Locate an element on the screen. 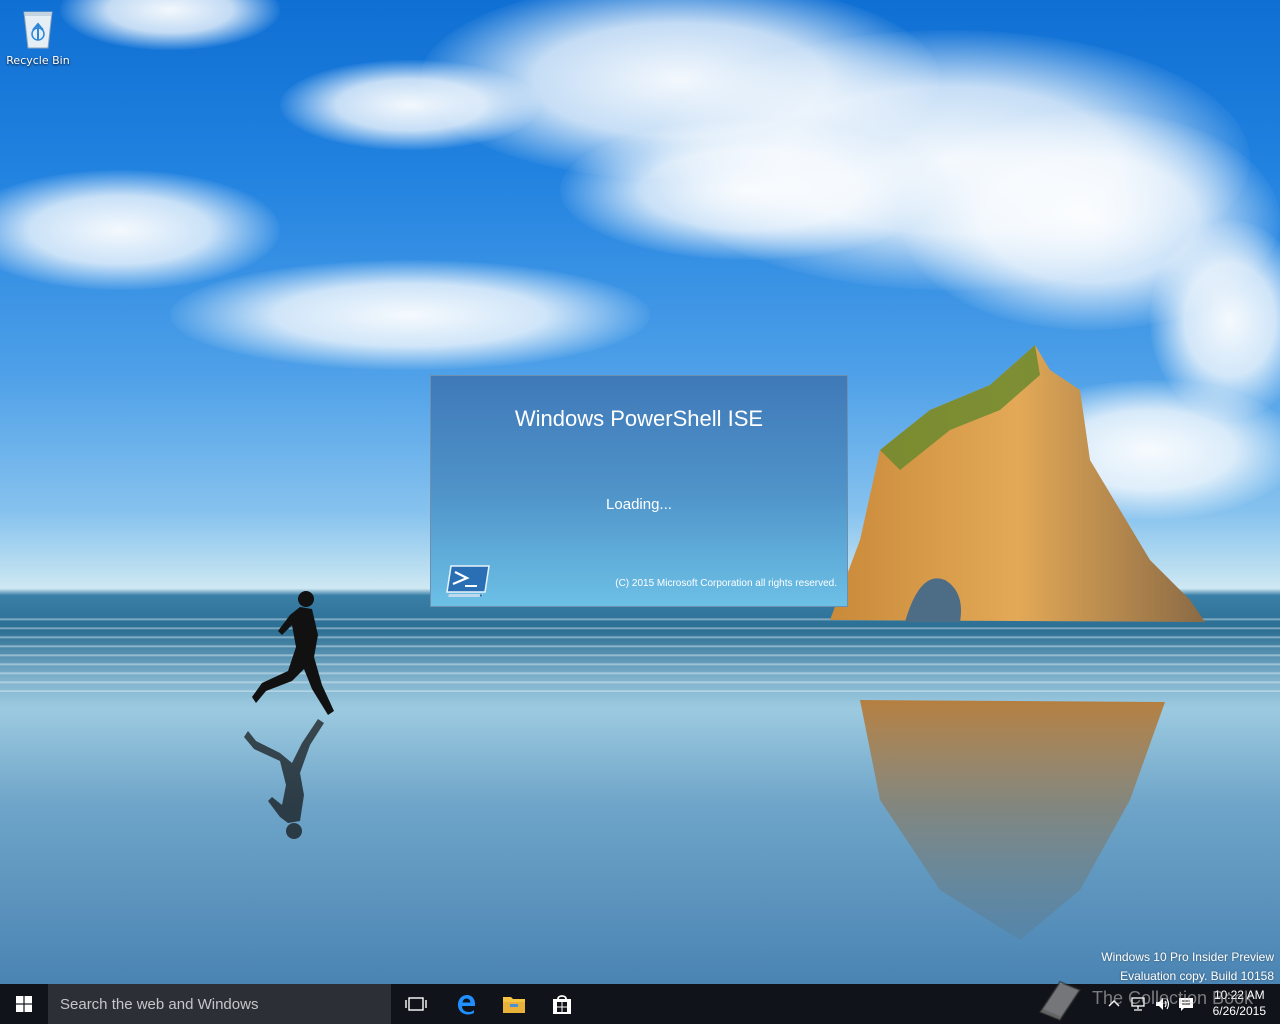 This screenshot has width=1280, height=1024. store-button is located at coordinates (562, 1004).